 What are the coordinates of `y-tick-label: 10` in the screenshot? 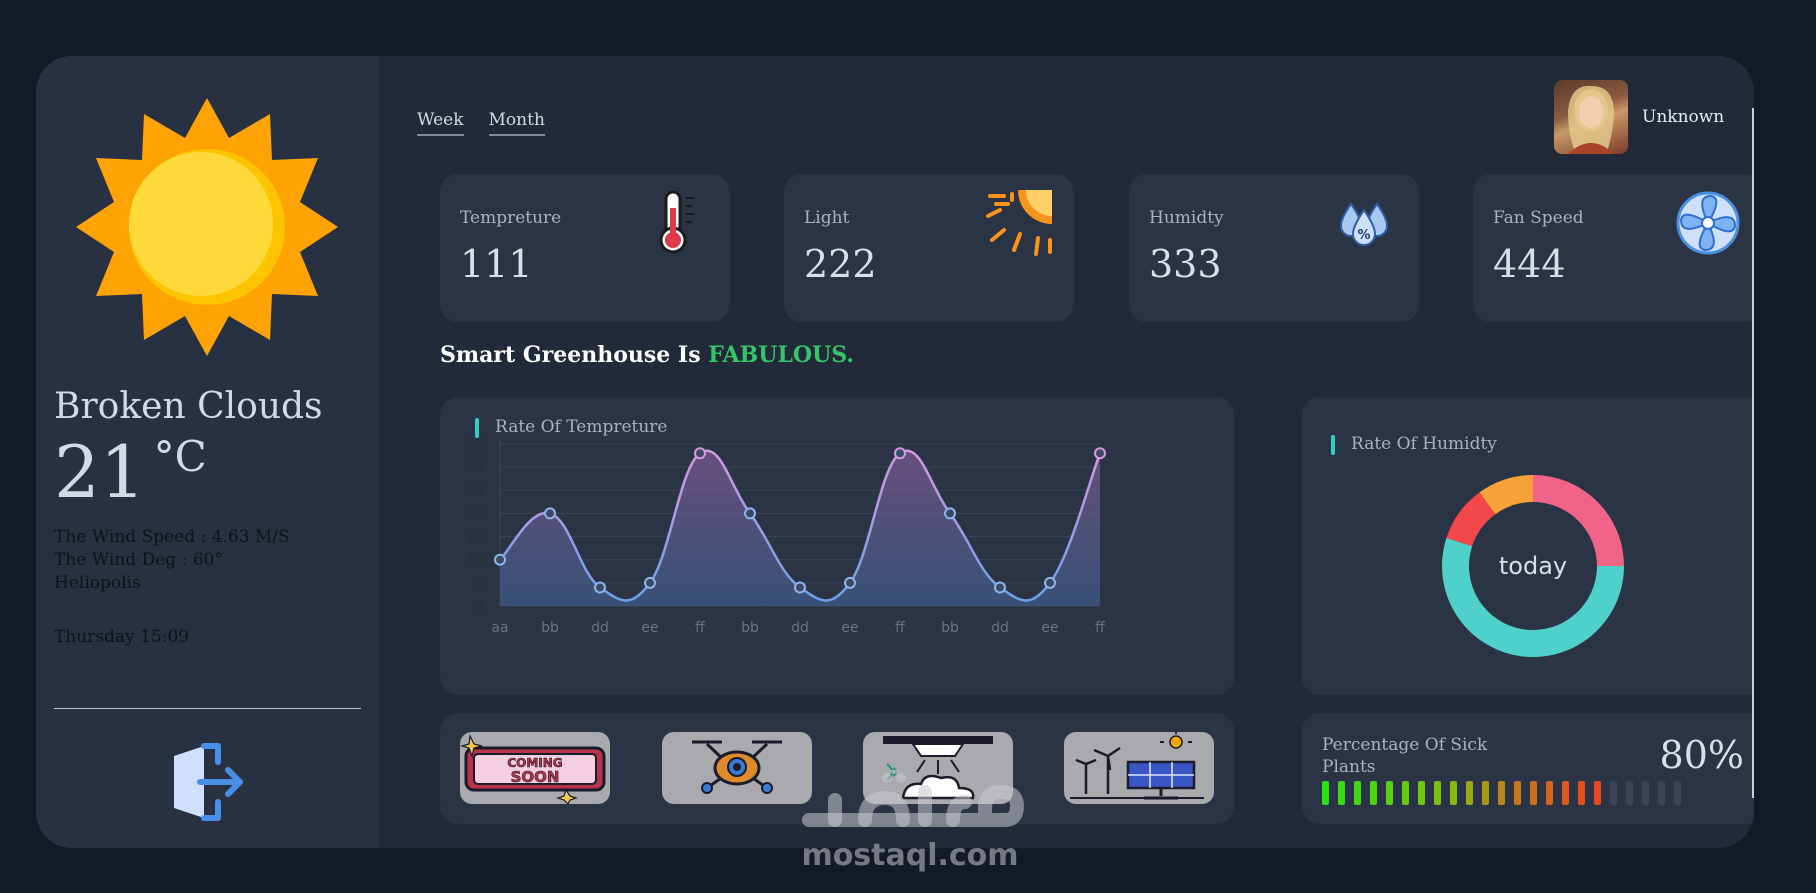 It's located at (475, 561).